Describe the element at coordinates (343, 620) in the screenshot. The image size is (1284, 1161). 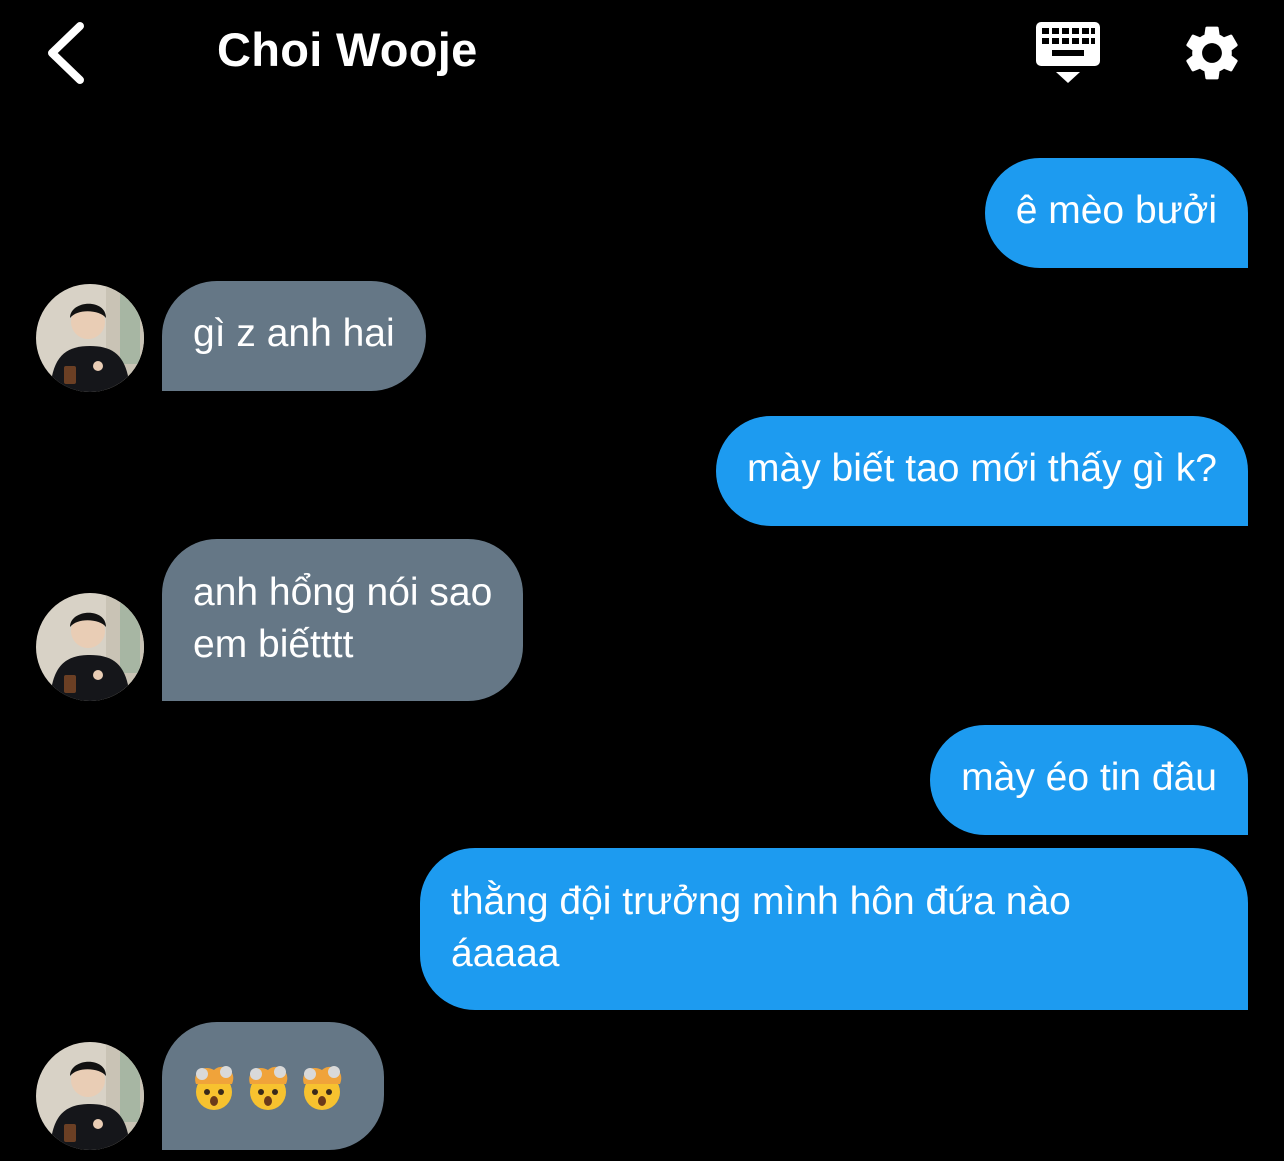
I see `message-bubble-incoming: anh hổng nói sao em biếtttt` at that location.